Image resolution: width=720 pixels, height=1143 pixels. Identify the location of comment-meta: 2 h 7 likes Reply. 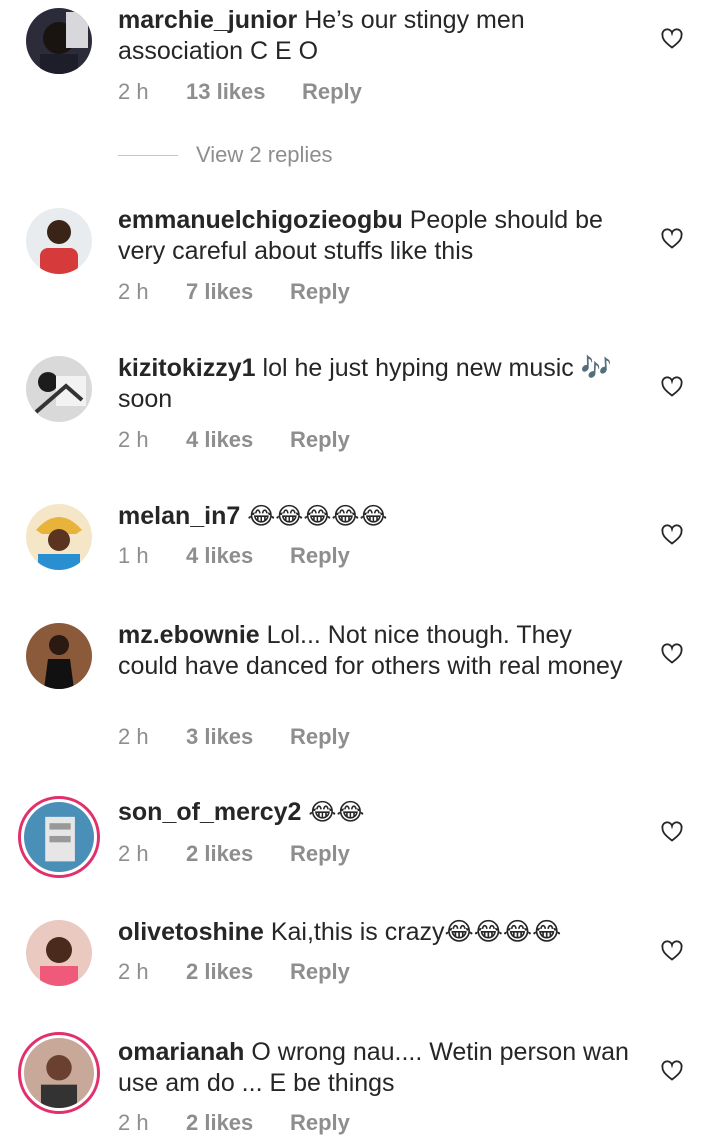
(234, 292).